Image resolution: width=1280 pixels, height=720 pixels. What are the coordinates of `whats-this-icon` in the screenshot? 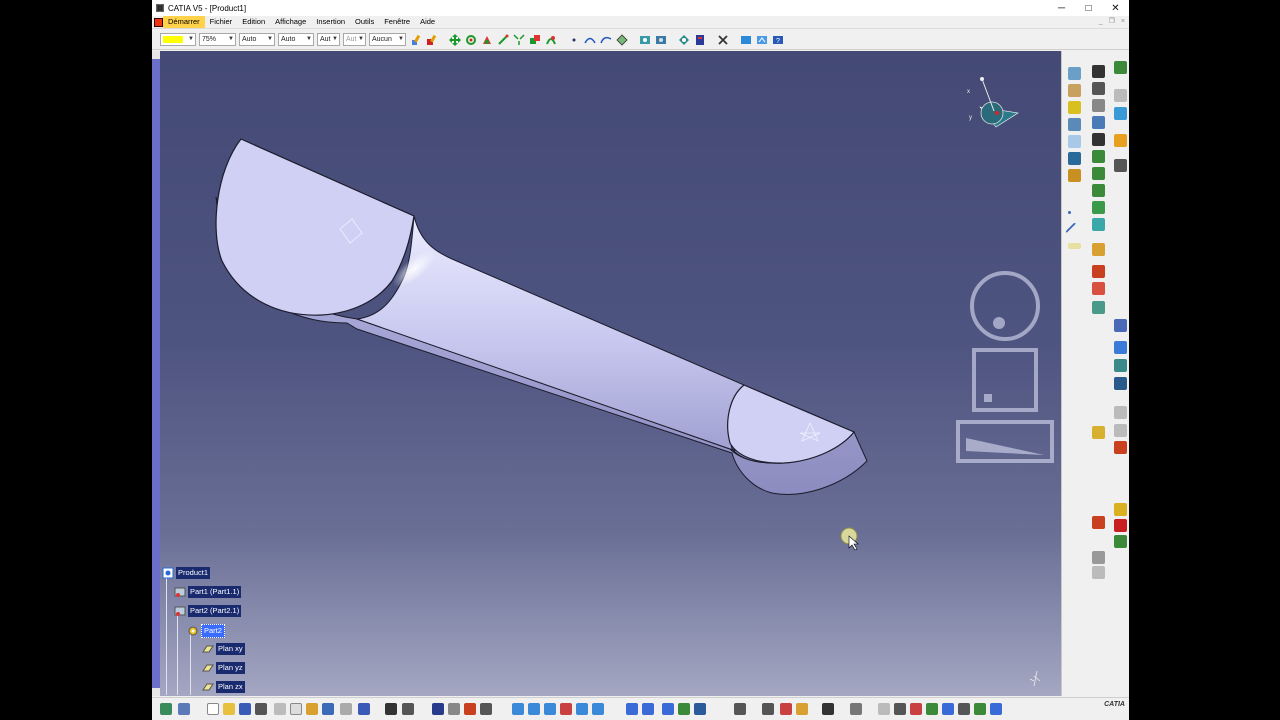 It's located at (364, 709).